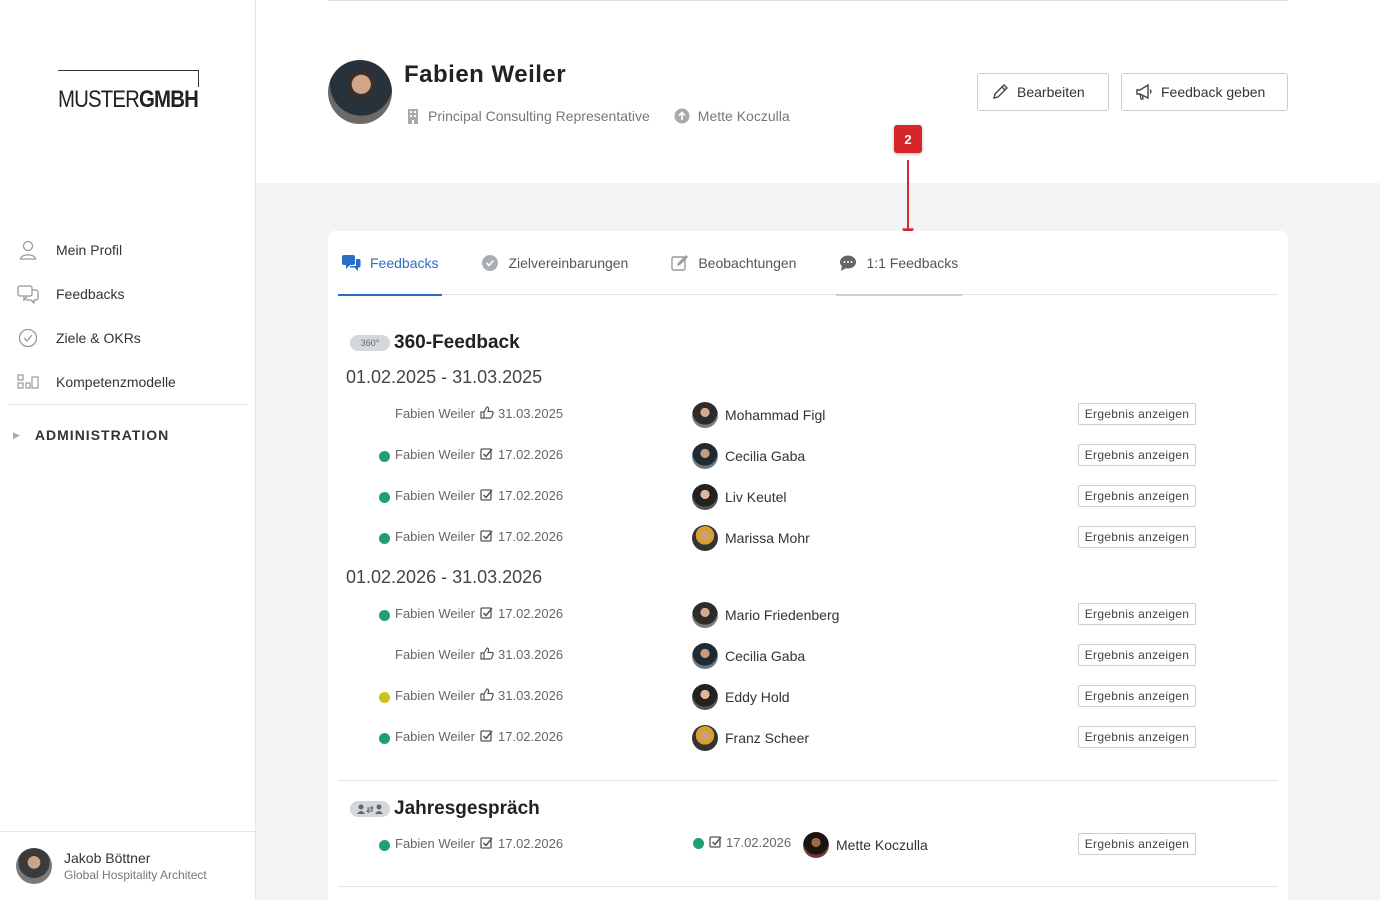 The height and width of the screenshot is (900, 1380). I want to click on speech-icon, so click(848, 263).